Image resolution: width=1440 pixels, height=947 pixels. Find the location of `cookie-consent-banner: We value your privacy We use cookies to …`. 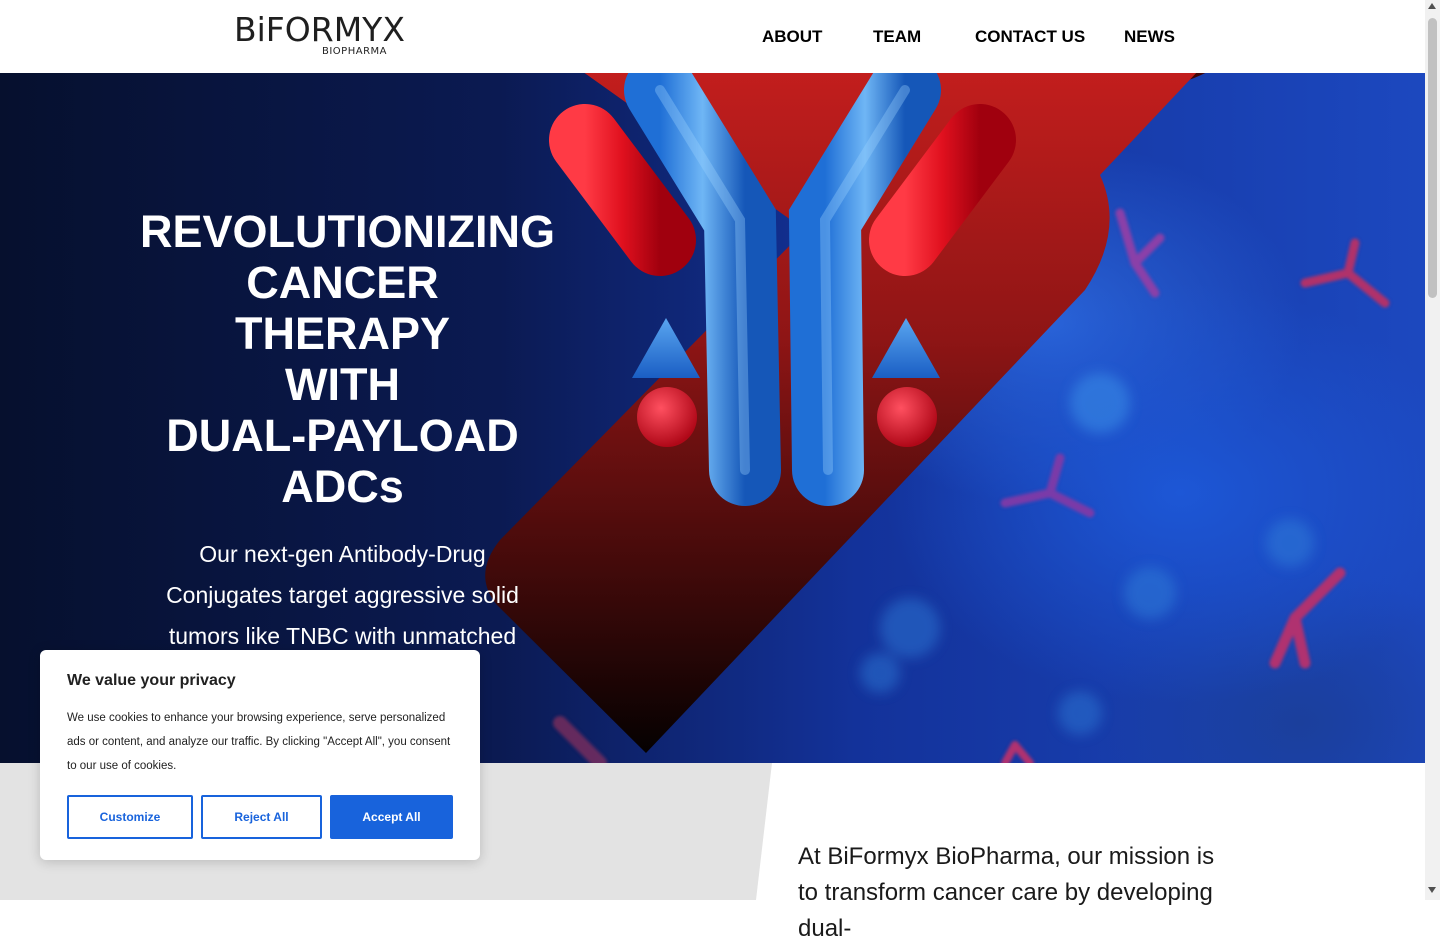

cookie-consent-banner: We value your privacy We use cookies to … is located at coordinates (260, 755).